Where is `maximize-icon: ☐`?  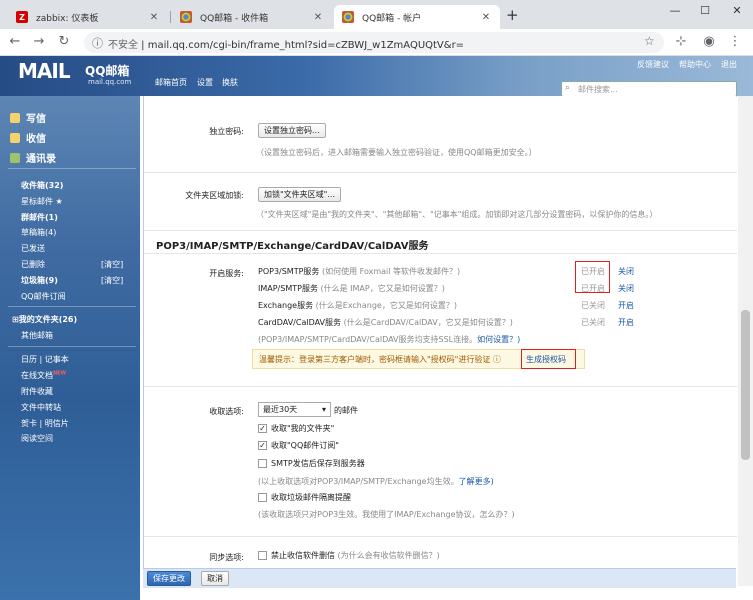
maximize-icon: ☐ is located at coordinates (705, 10).